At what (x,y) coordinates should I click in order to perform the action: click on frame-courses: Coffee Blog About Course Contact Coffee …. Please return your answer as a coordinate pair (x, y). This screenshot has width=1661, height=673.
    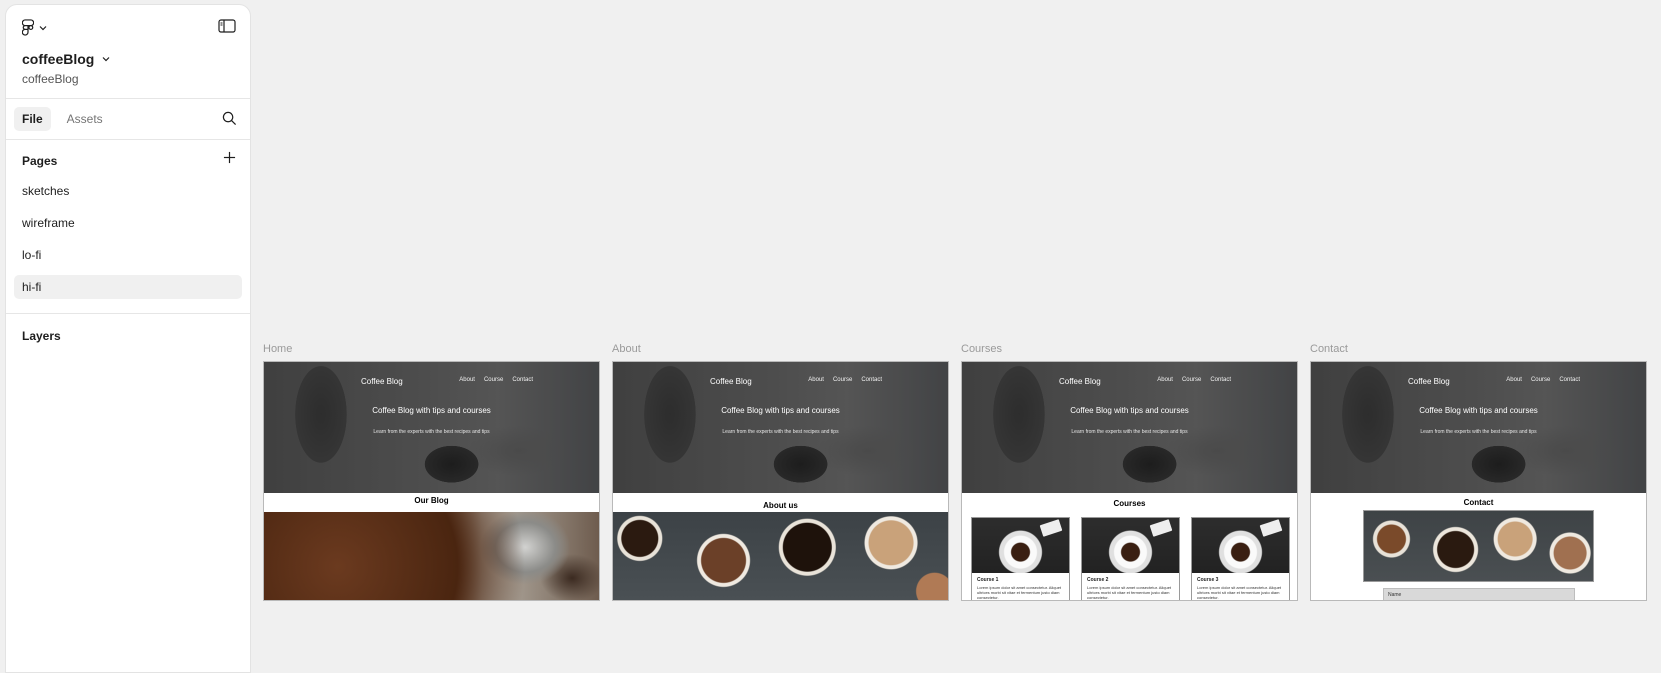
    Looking at the image, I should click on (1129, 481).